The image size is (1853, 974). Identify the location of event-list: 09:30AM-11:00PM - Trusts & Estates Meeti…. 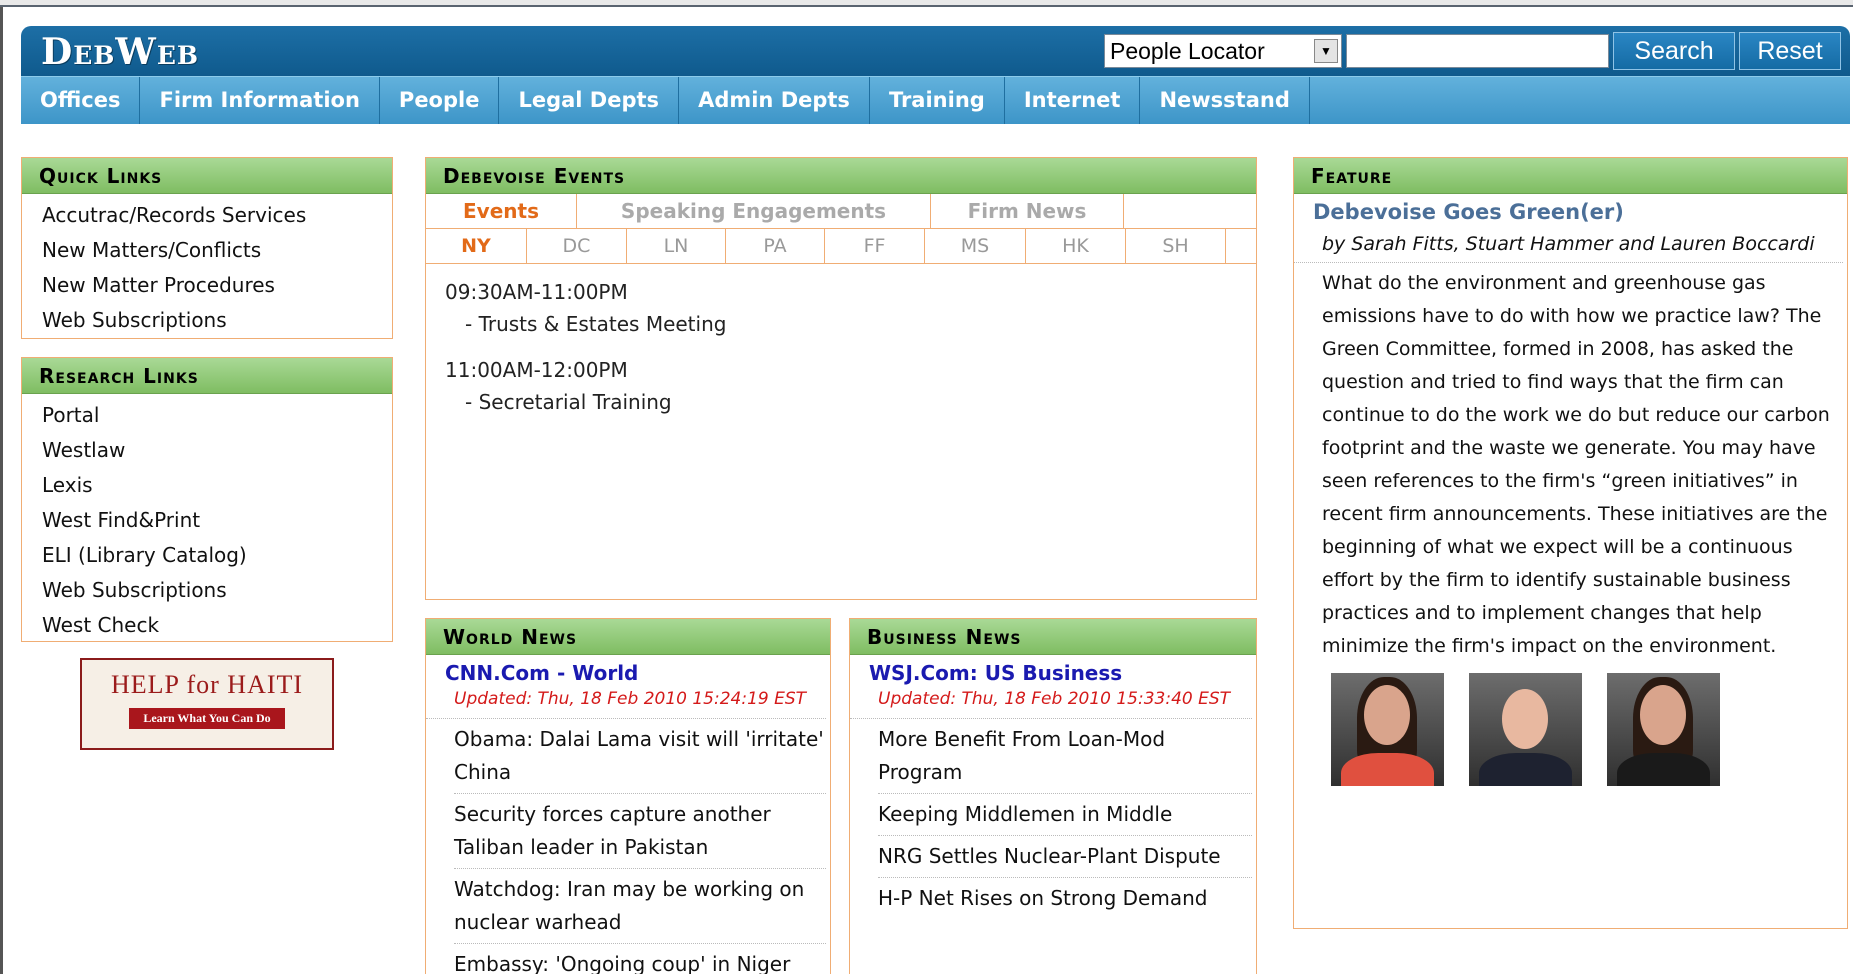
(841, 350).